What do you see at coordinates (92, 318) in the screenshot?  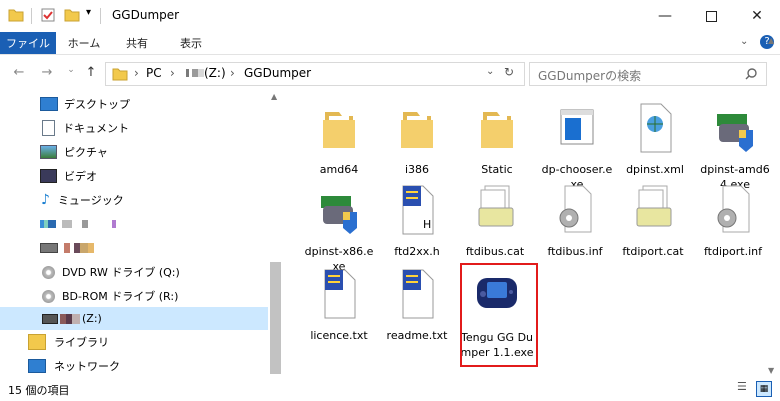 I see `sidebar-item-label: (Z:)` at bounding box center [92, 318].